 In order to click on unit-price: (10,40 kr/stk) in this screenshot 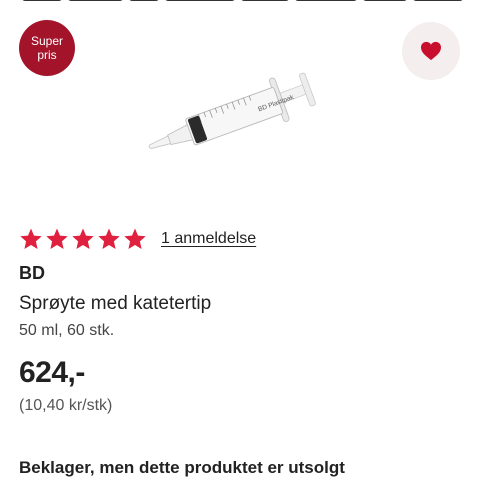, I will do `click(66, 405)`.